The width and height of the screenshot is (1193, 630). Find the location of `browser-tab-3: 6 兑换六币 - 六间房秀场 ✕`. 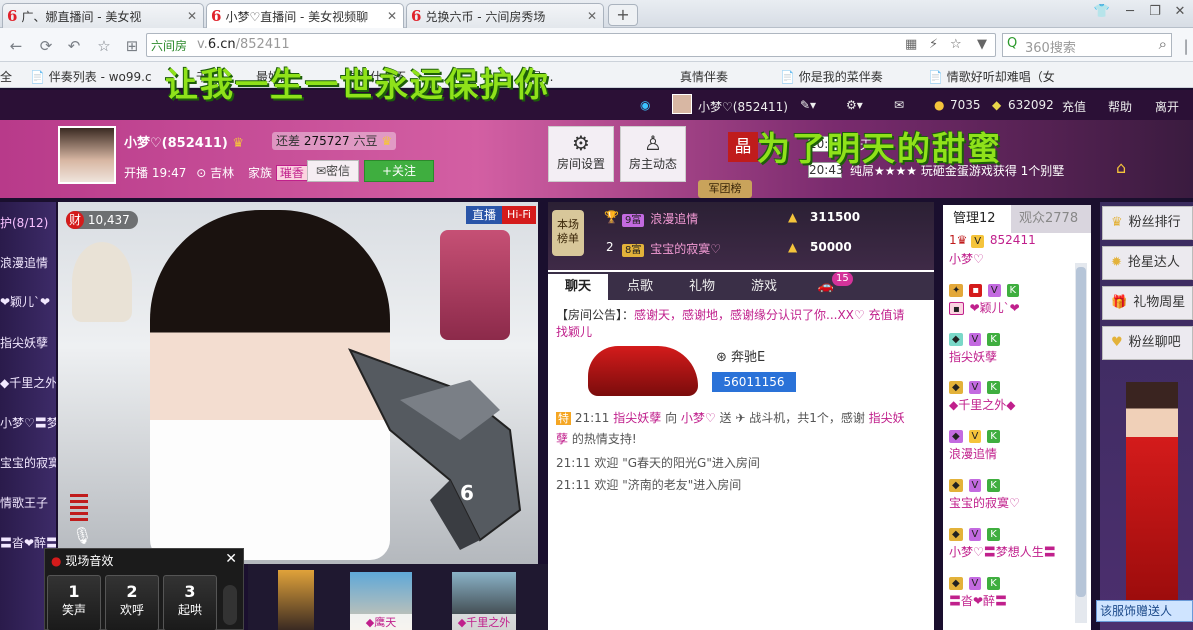

browser-tab-3: 6 兑换六币 - 六间房秀场 ✕ is located at coordinates (505, 15).